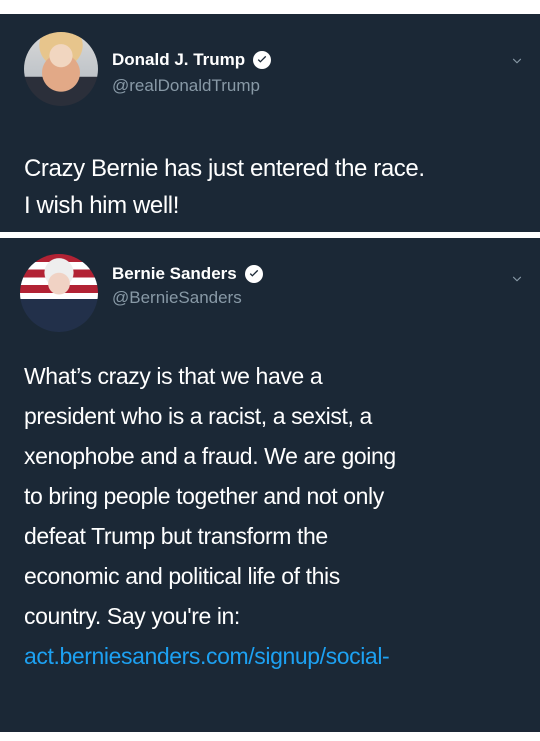 The width and height of the screenshot is (540, 741). Describe the element at coordinates (178, 60) in the screenshot. I see `author-name: Donald J. Trump` at that location.